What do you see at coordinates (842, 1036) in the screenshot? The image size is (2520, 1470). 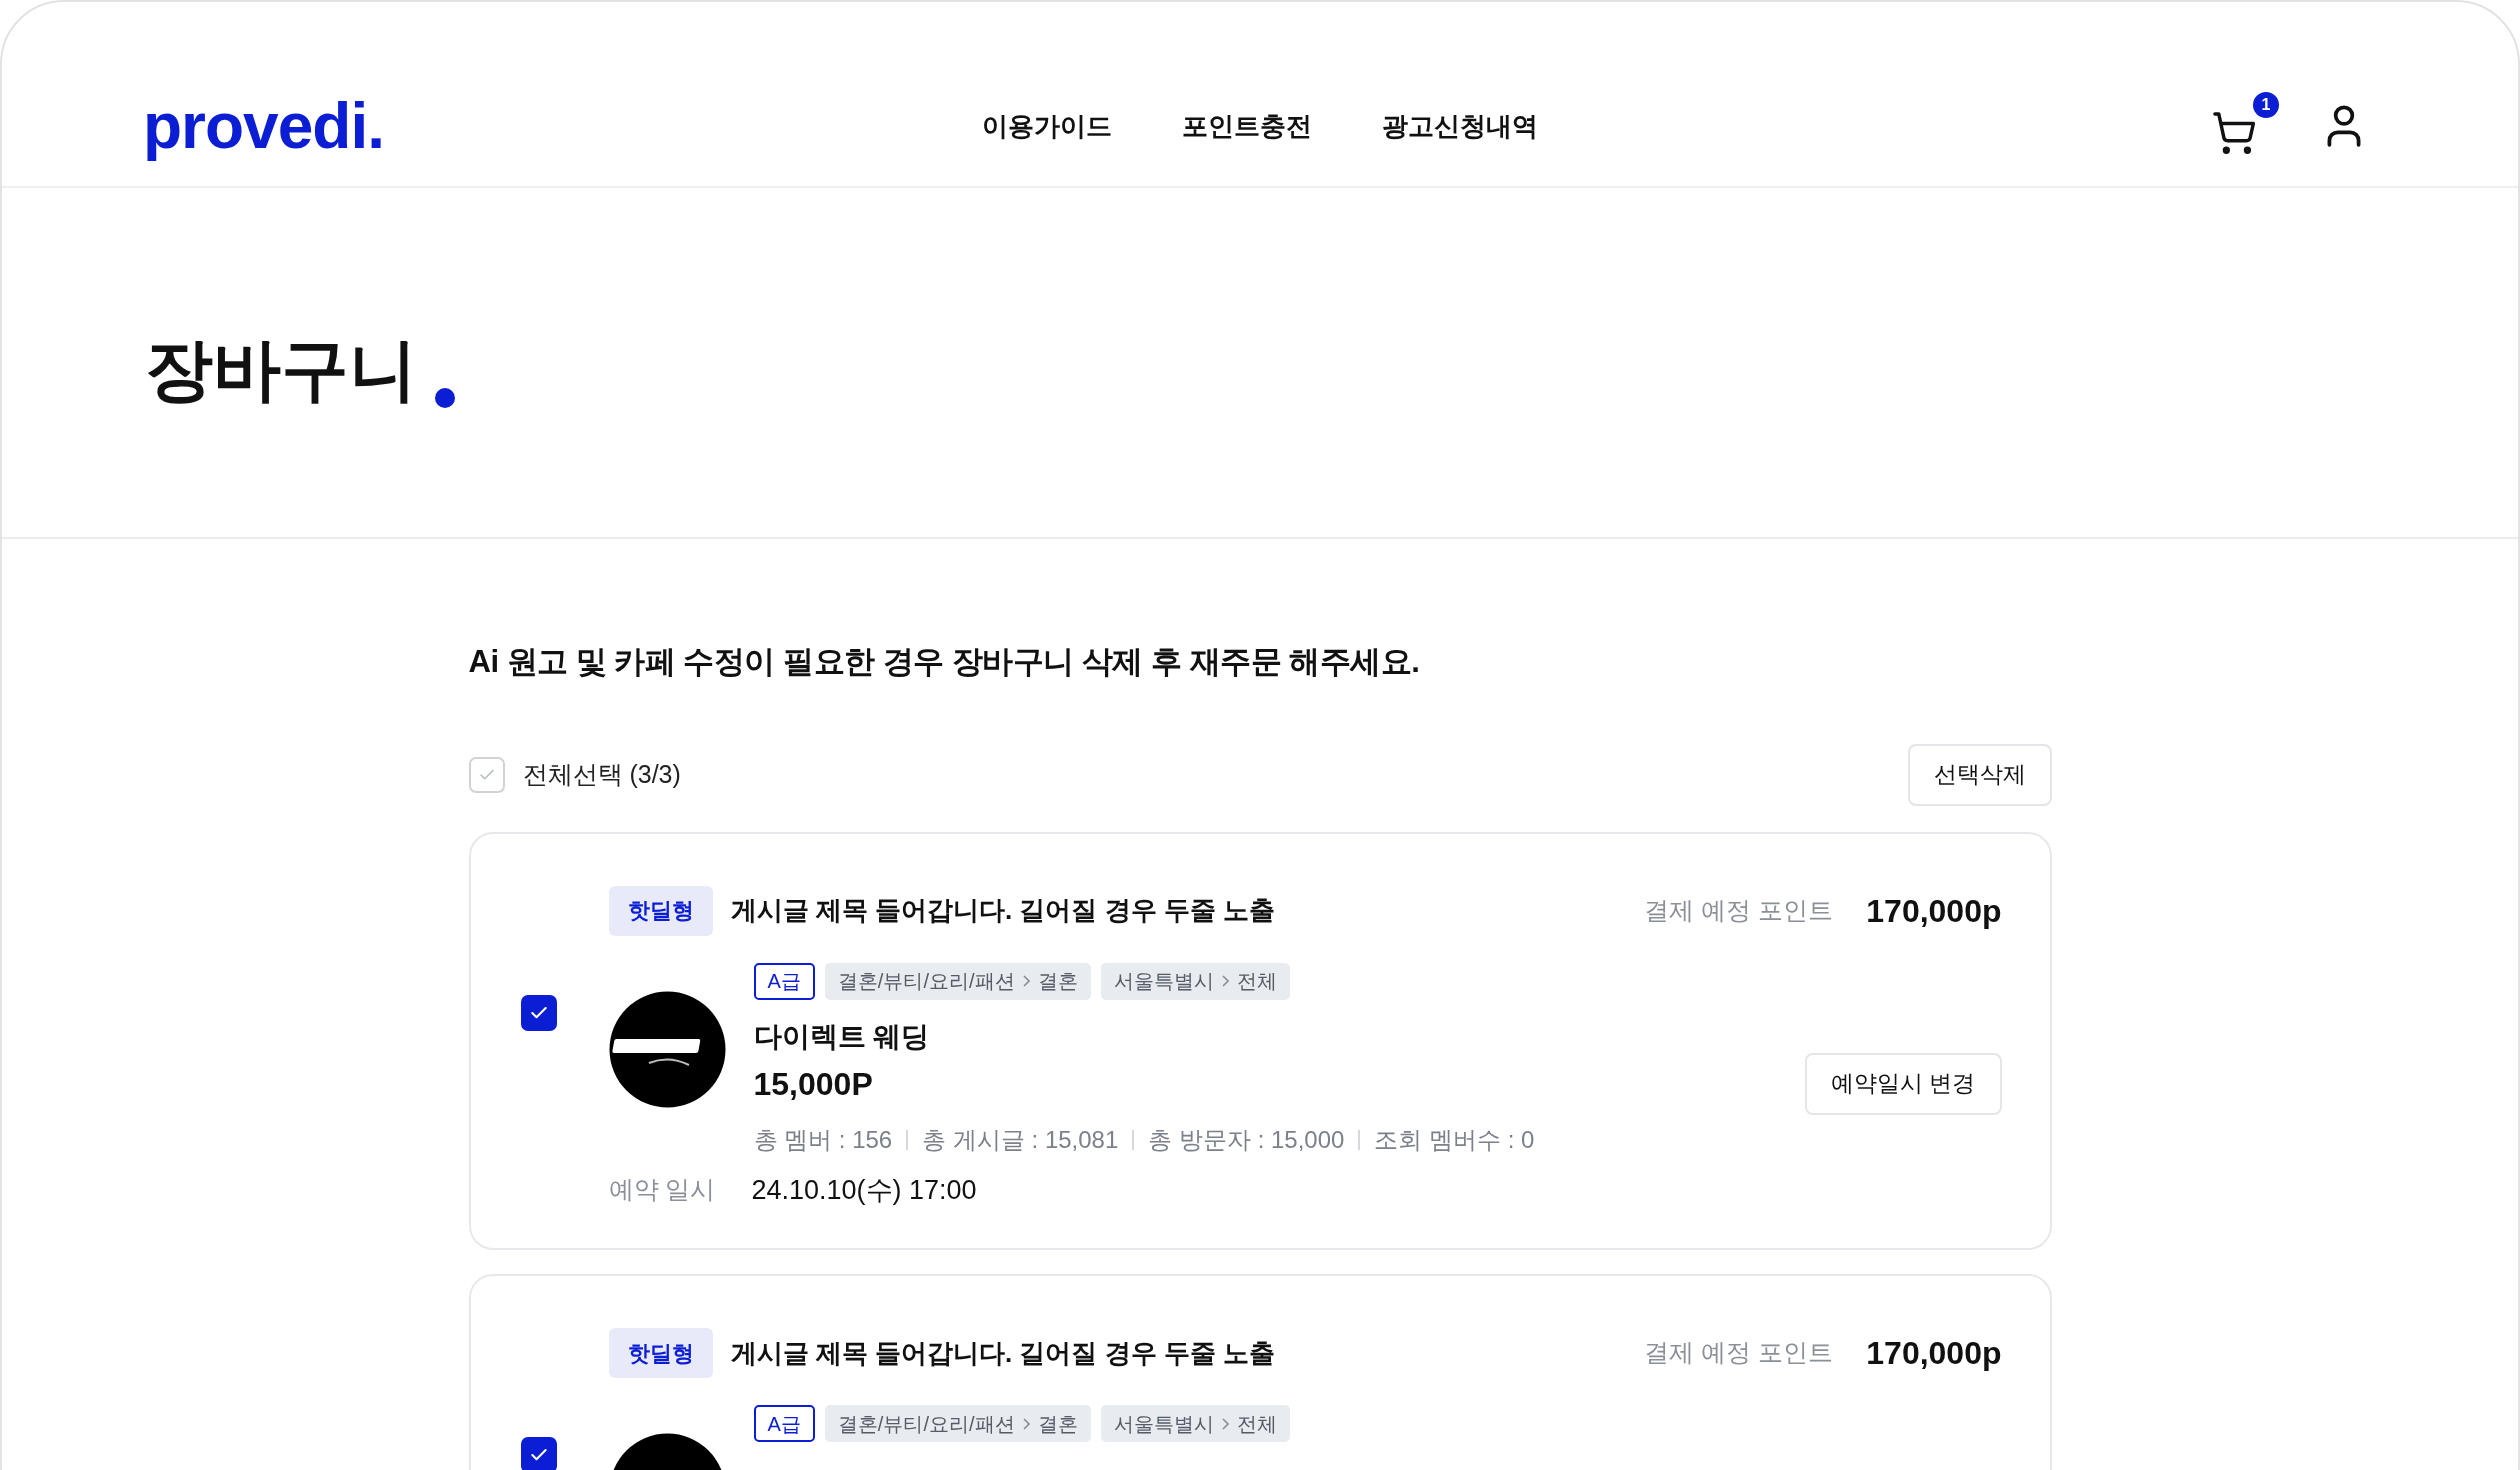 I see `cafe-name: 다이렉트 웨딩` at bounding box center [842, 1036].